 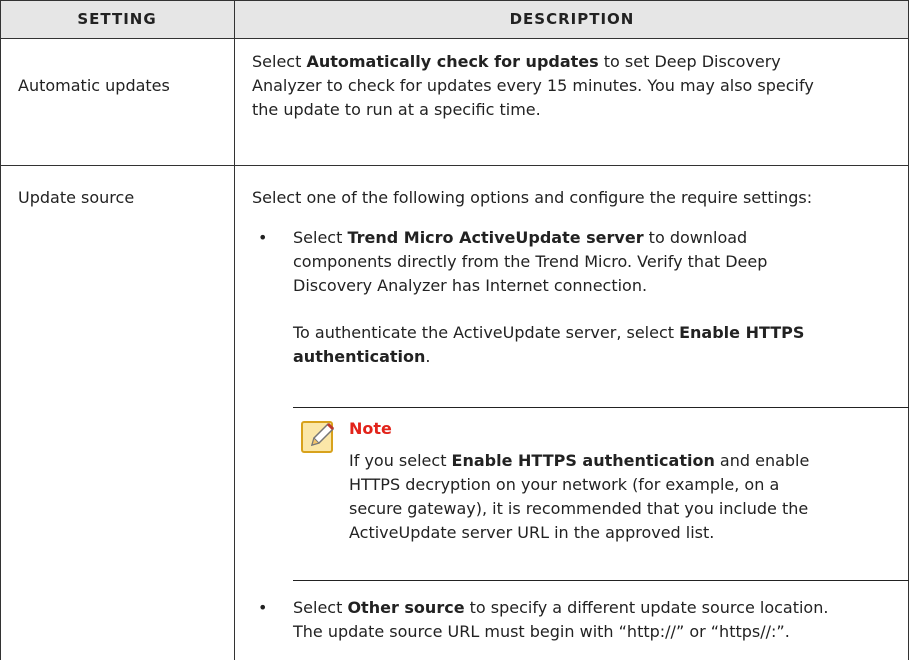 What do you see at coordinates (454, 0) in the screenshot?
I see `table-border-top` at bounding box center [454, 0].